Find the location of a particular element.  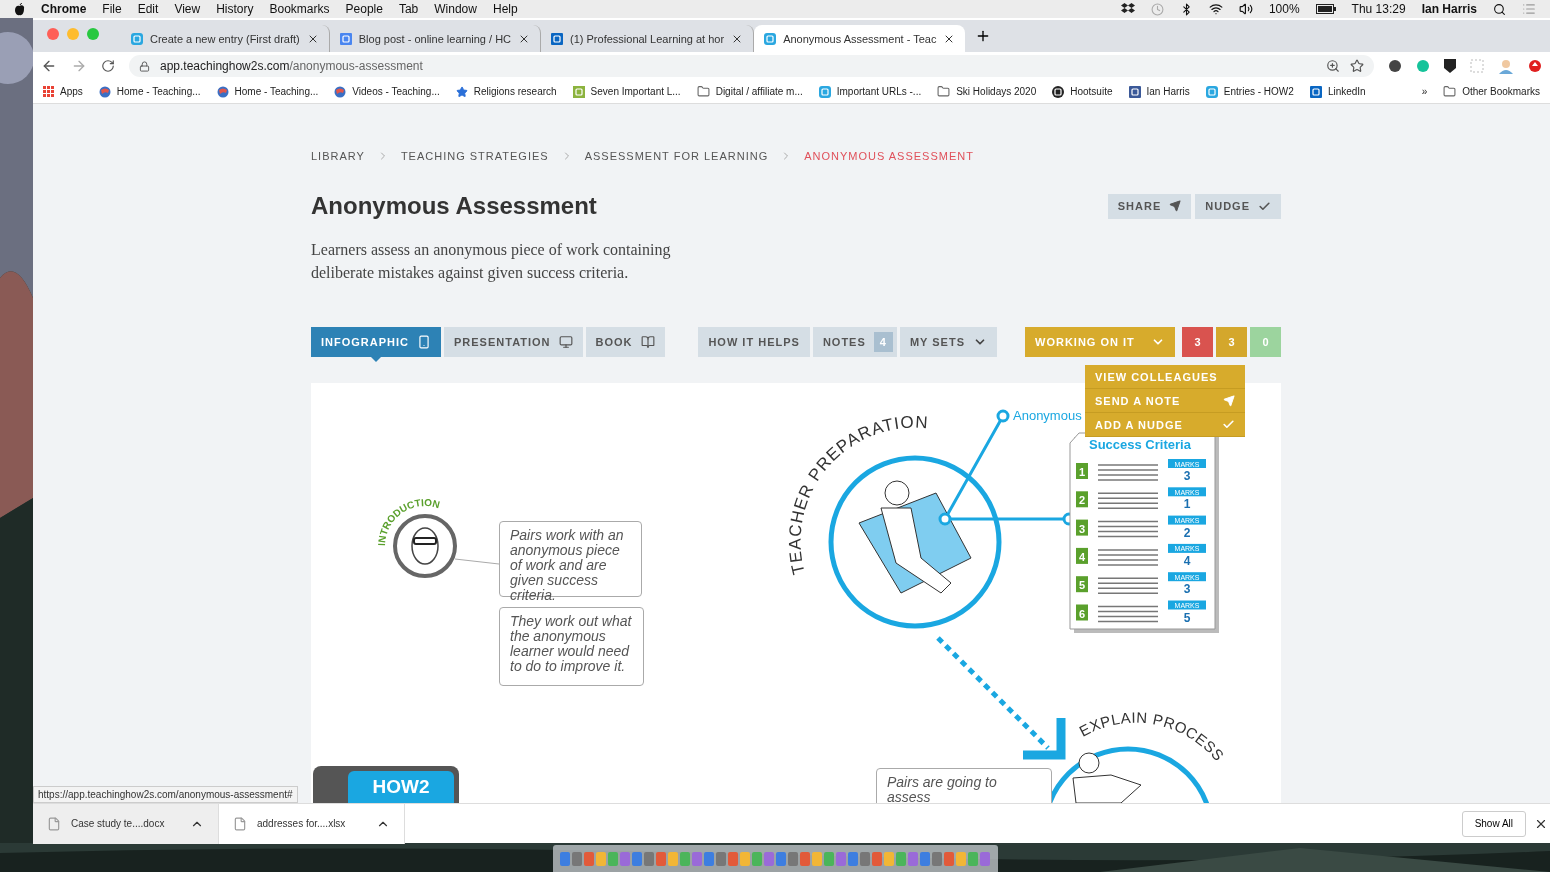

more-bookmarks-button: » is located at coordinates (1424, 91).